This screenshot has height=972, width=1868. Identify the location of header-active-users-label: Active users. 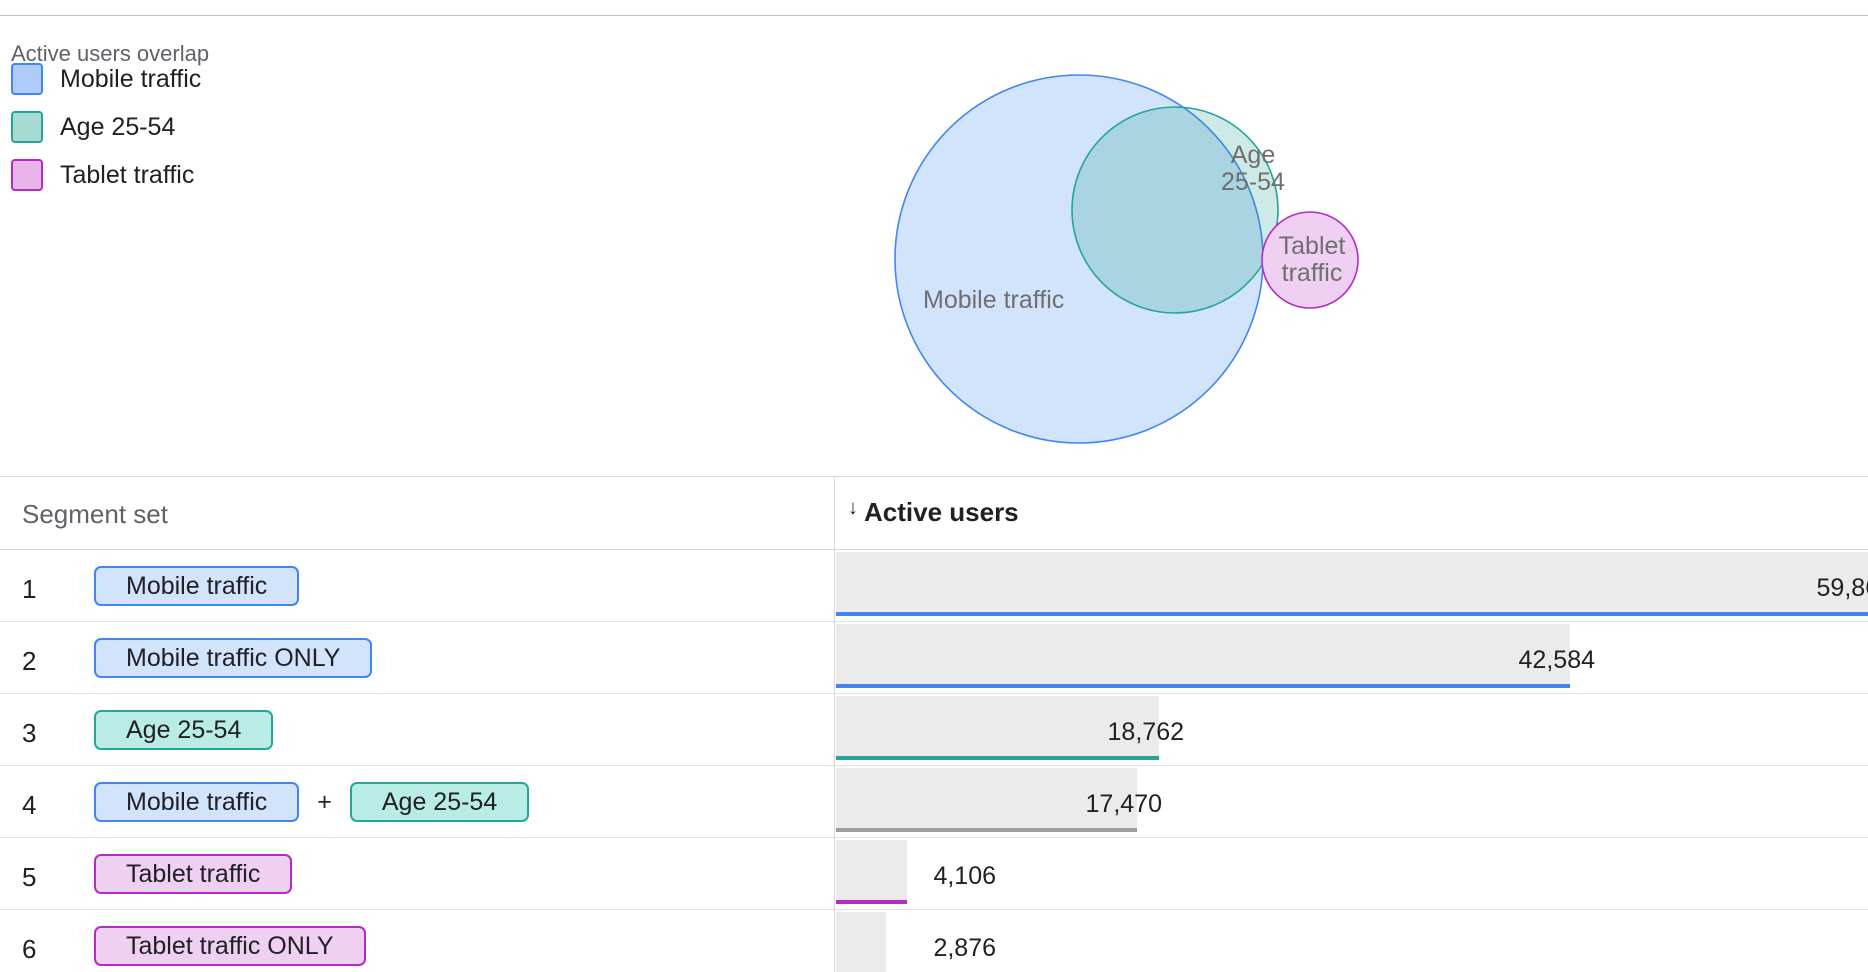
(941, 512).